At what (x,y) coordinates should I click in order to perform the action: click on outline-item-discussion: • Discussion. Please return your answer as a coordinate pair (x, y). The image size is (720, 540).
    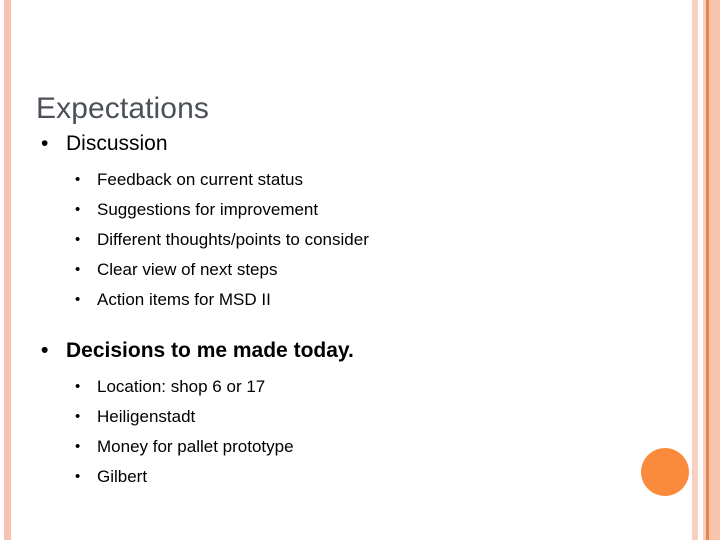
    Looking at the image, I should click on (340, 143).